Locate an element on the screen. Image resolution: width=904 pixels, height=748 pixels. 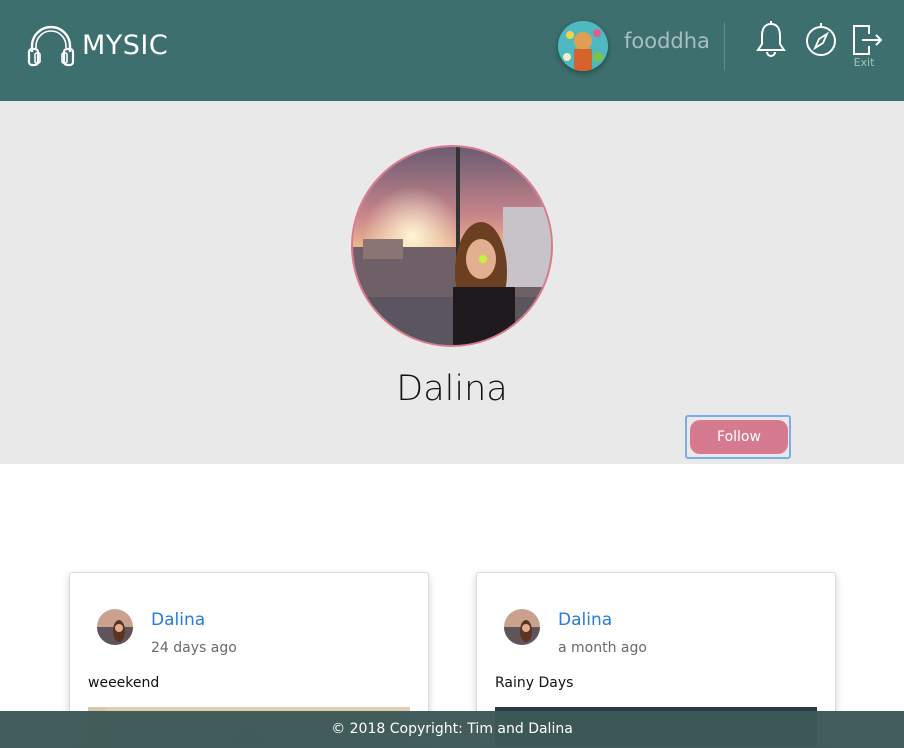
footer: © 2018 Copyright: Tim and Dalina is located at coordinates (452, 729).